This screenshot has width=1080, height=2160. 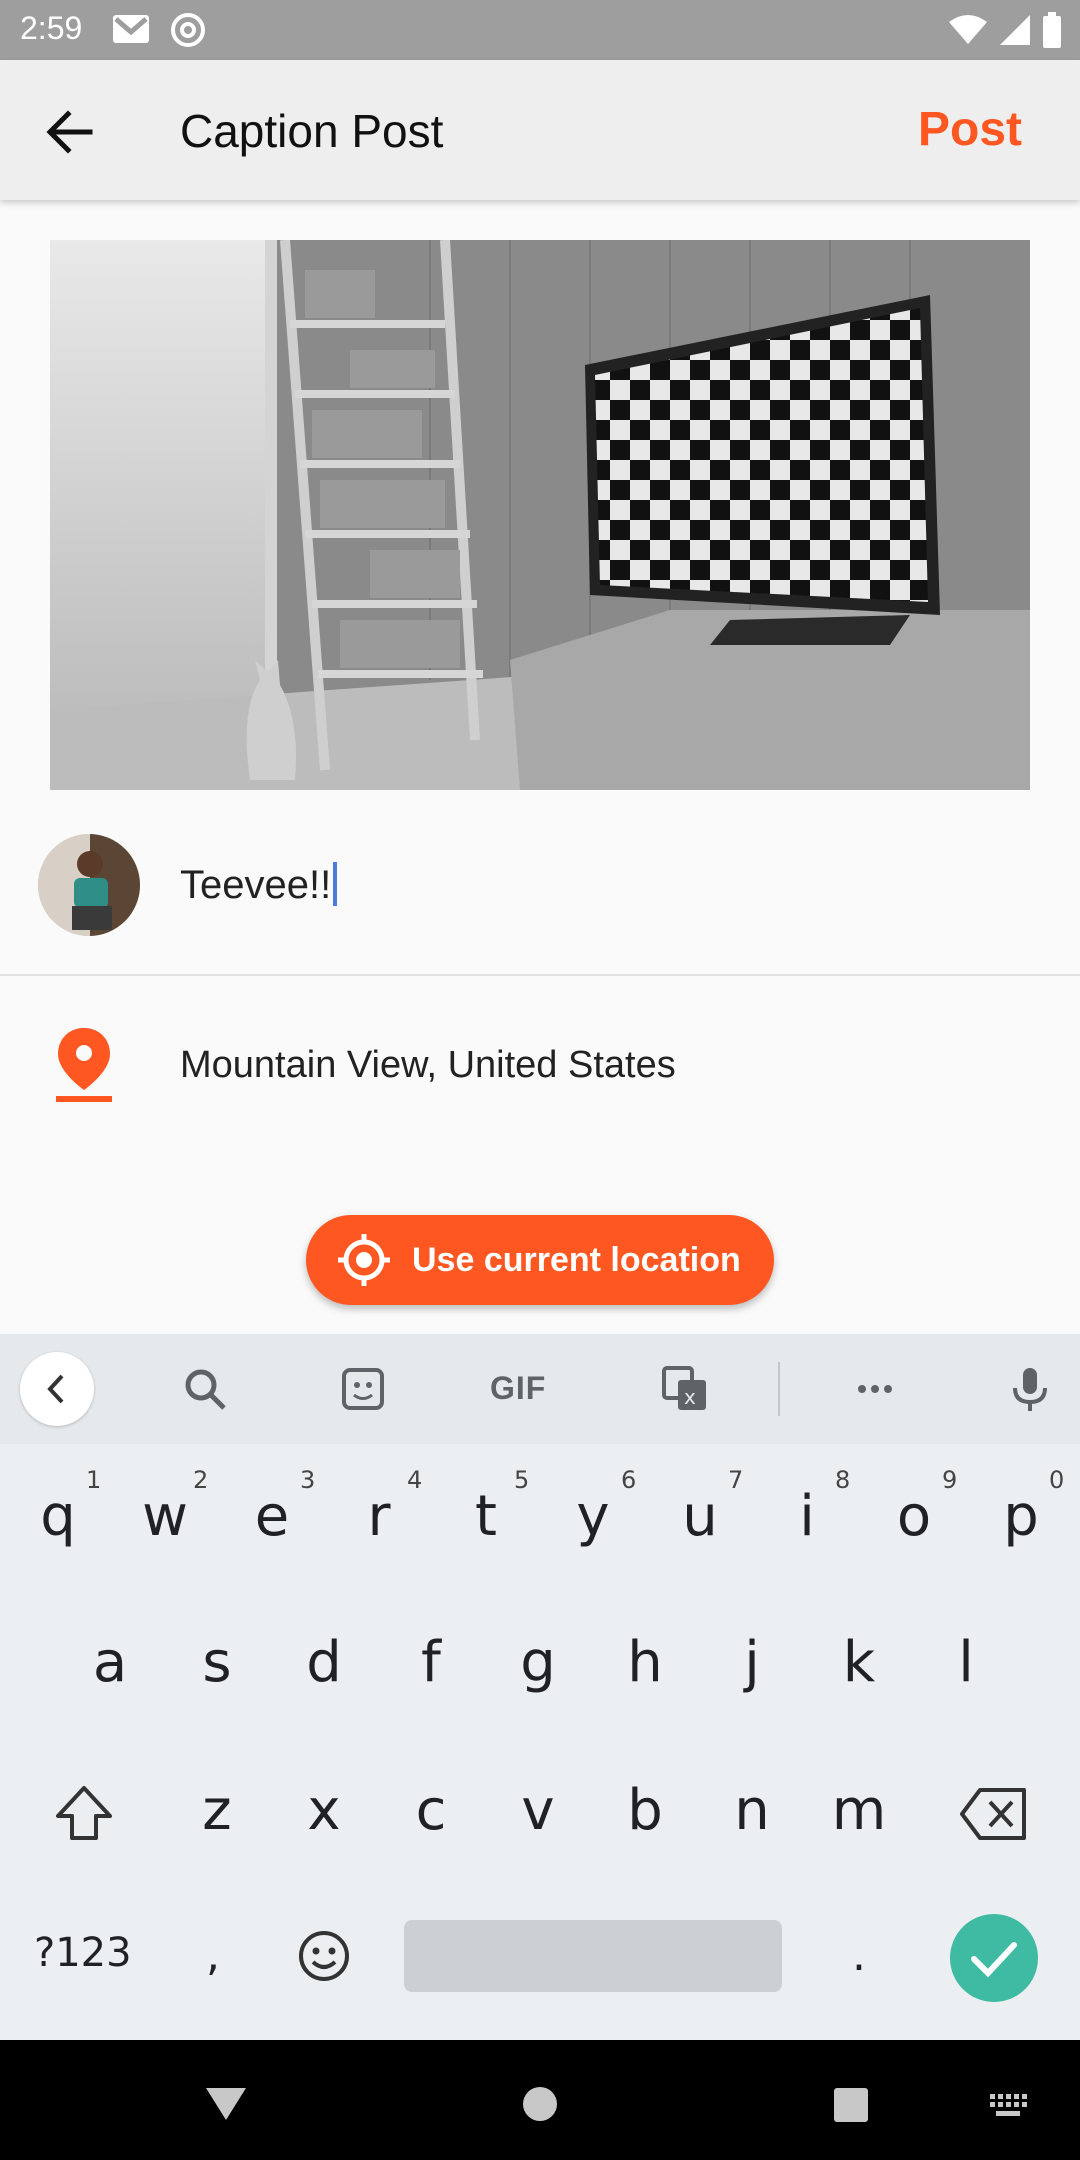 What do you see at coordinates (256, 885) in the screenshot?
I see `caption-text: Teevee!!` at bounding box center [256, 885].